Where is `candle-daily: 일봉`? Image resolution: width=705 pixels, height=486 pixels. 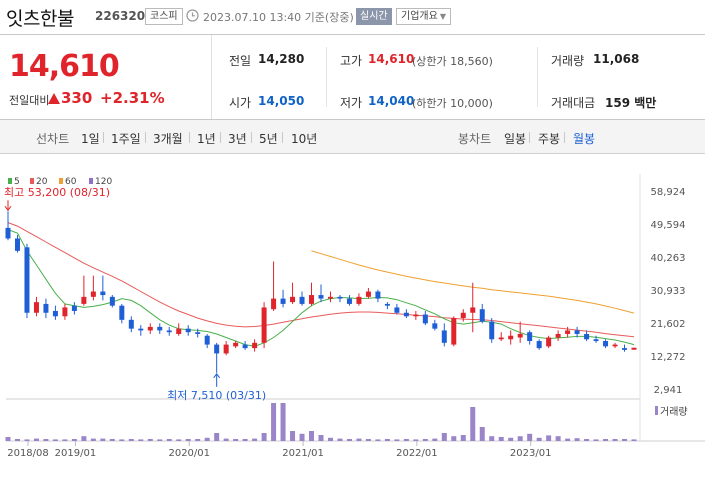 candle-daily: 일봉 is located at coordinates (515, 138).